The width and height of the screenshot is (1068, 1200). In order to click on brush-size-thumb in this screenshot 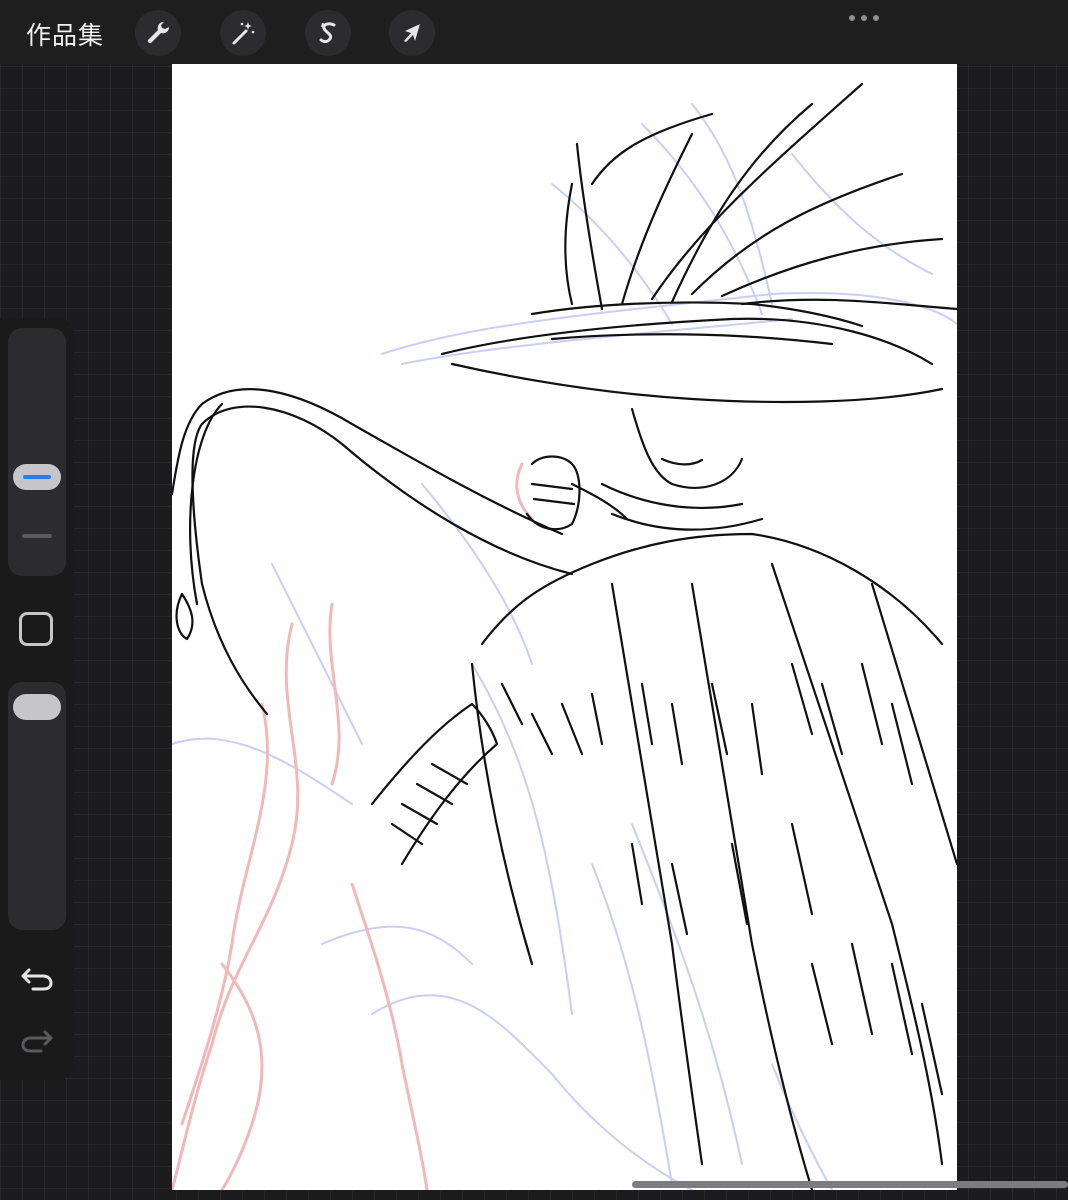, I will do `click(37, 477)`.